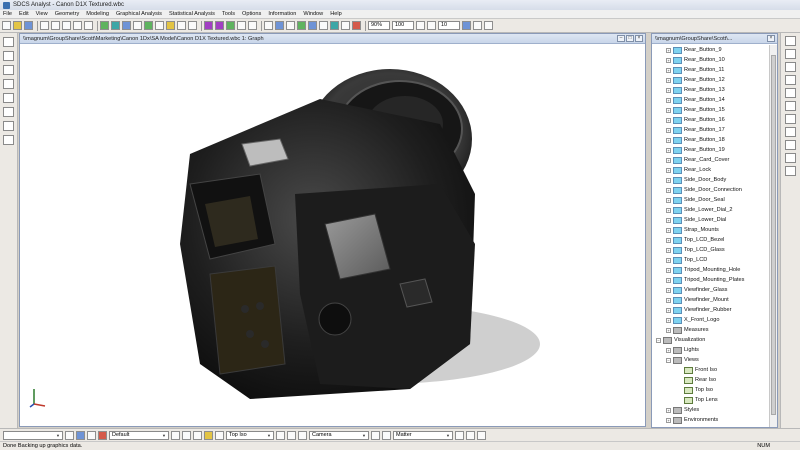 This screenshot has height=450, width=800. What do you see at coordinates (313, 14) in the screenshot?
I see `menu-window: Window` at bounding box center [313, 14].